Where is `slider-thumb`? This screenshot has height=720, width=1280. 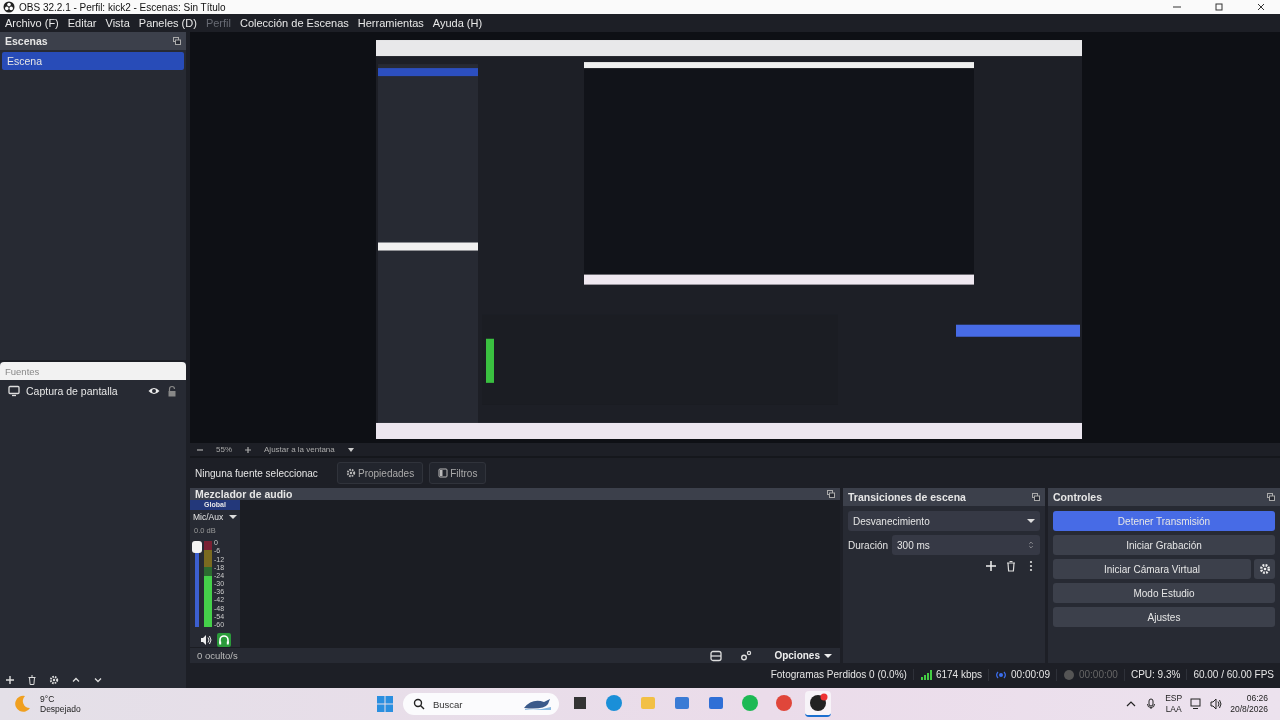 slider-thumb is located at coordinates (197, 547).